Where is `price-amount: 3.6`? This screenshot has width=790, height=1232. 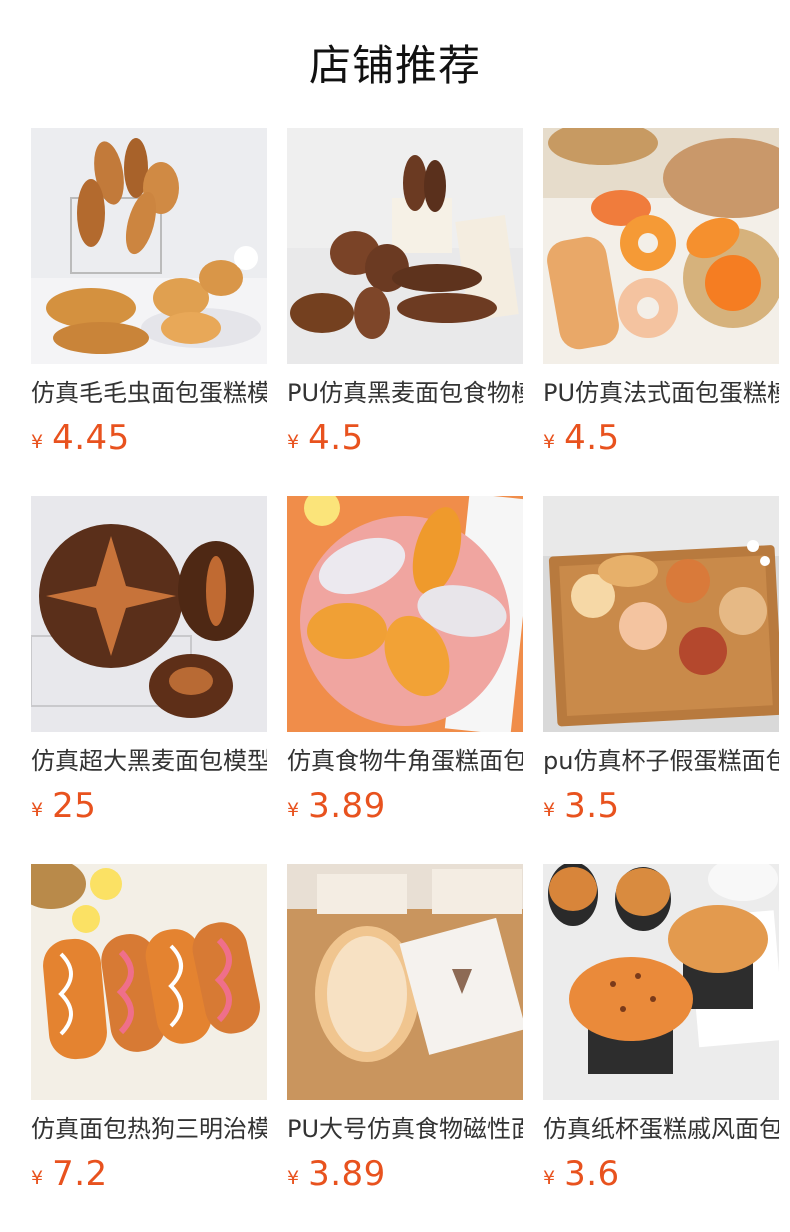 price-amount: 3.6 is located at coordinates (592, 1174).